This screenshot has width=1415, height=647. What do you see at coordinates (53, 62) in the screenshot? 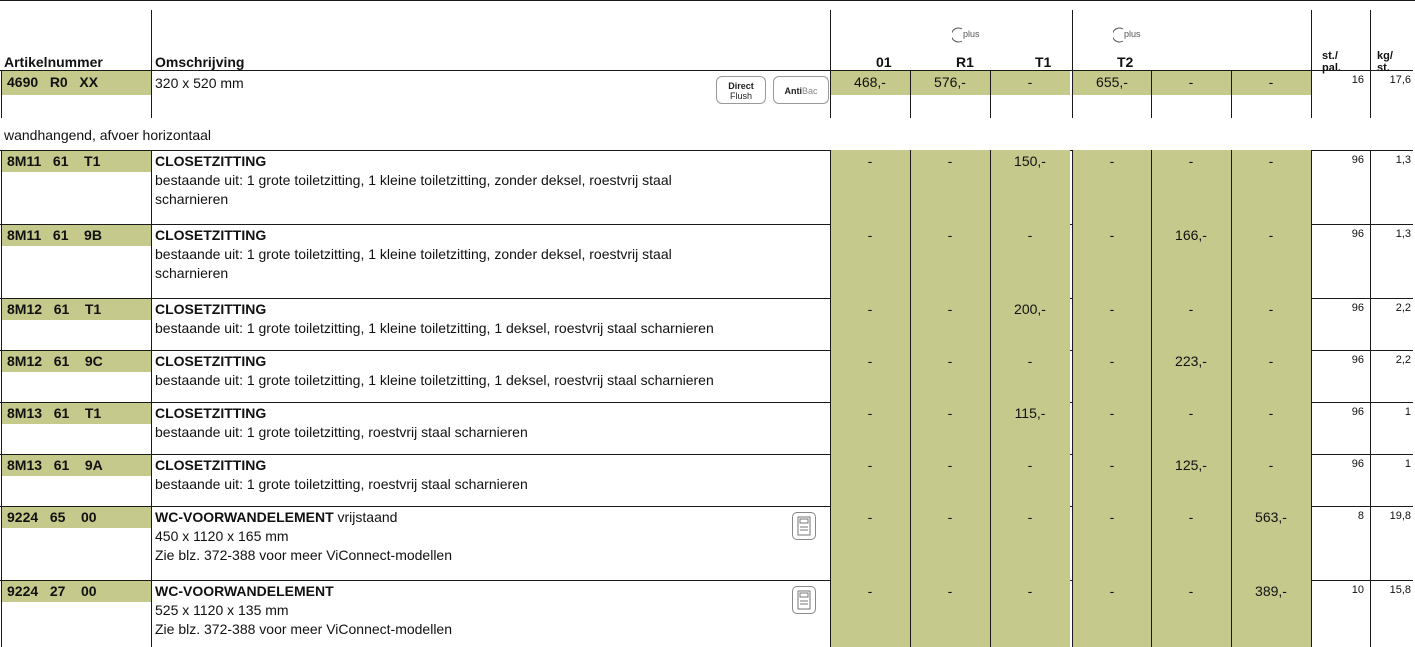
I see `header-artikelnummer: Artikelnummer` at bounding box center [53, 62].